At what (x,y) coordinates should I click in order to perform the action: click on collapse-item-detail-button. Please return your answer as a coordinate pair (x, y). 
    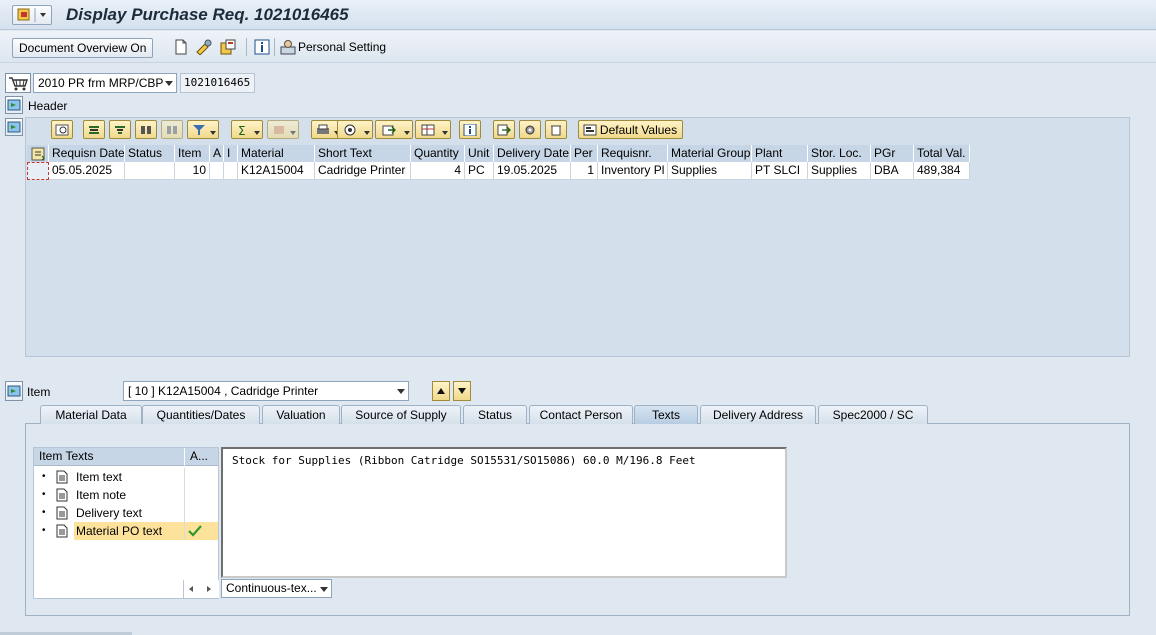
    Looking at the image, I should click on (14, 391).